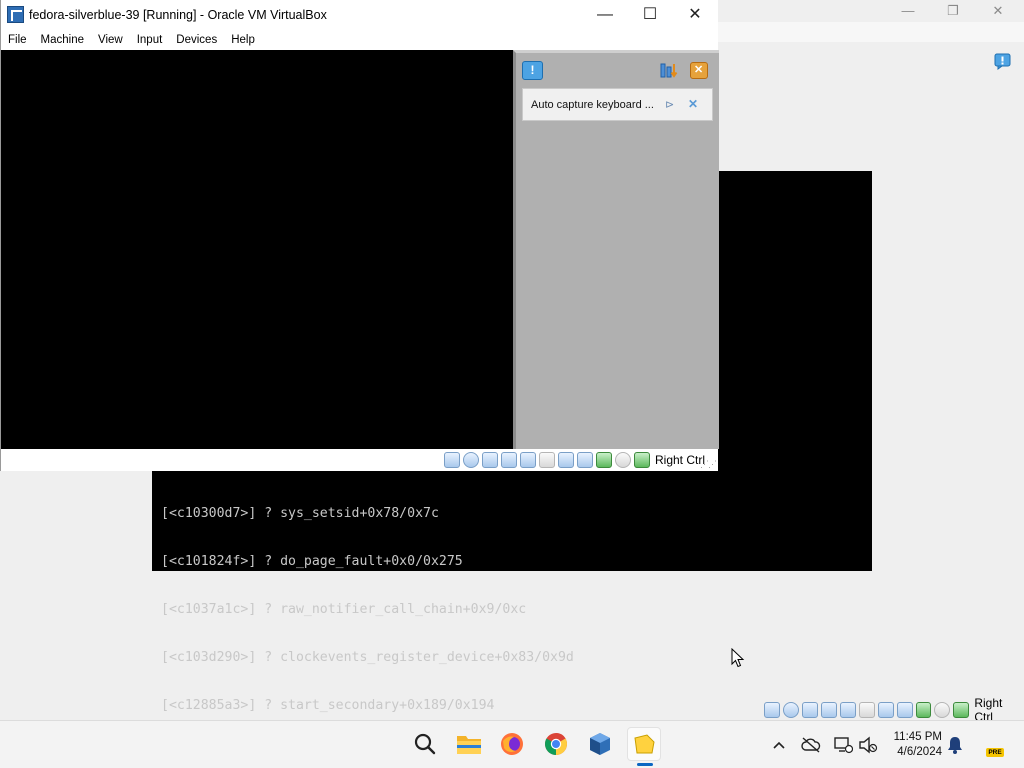 Image resolution: width=1024 pixels, height=768 pixels. I want to click on resize-grip-icon: ⋰⋰, so click(708, 464).